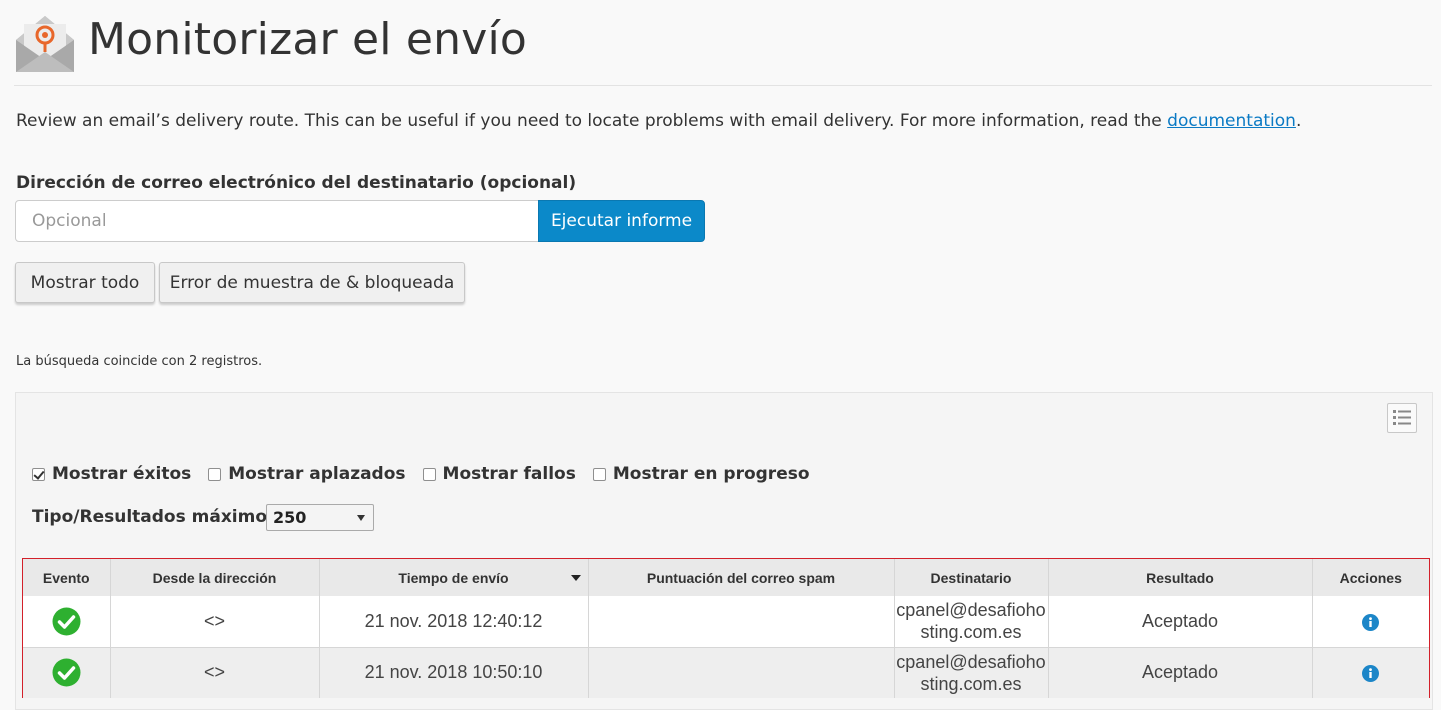  Describe the element at coordinates (38, 474) in the screenshot. I see `success-checkbox` at that location.